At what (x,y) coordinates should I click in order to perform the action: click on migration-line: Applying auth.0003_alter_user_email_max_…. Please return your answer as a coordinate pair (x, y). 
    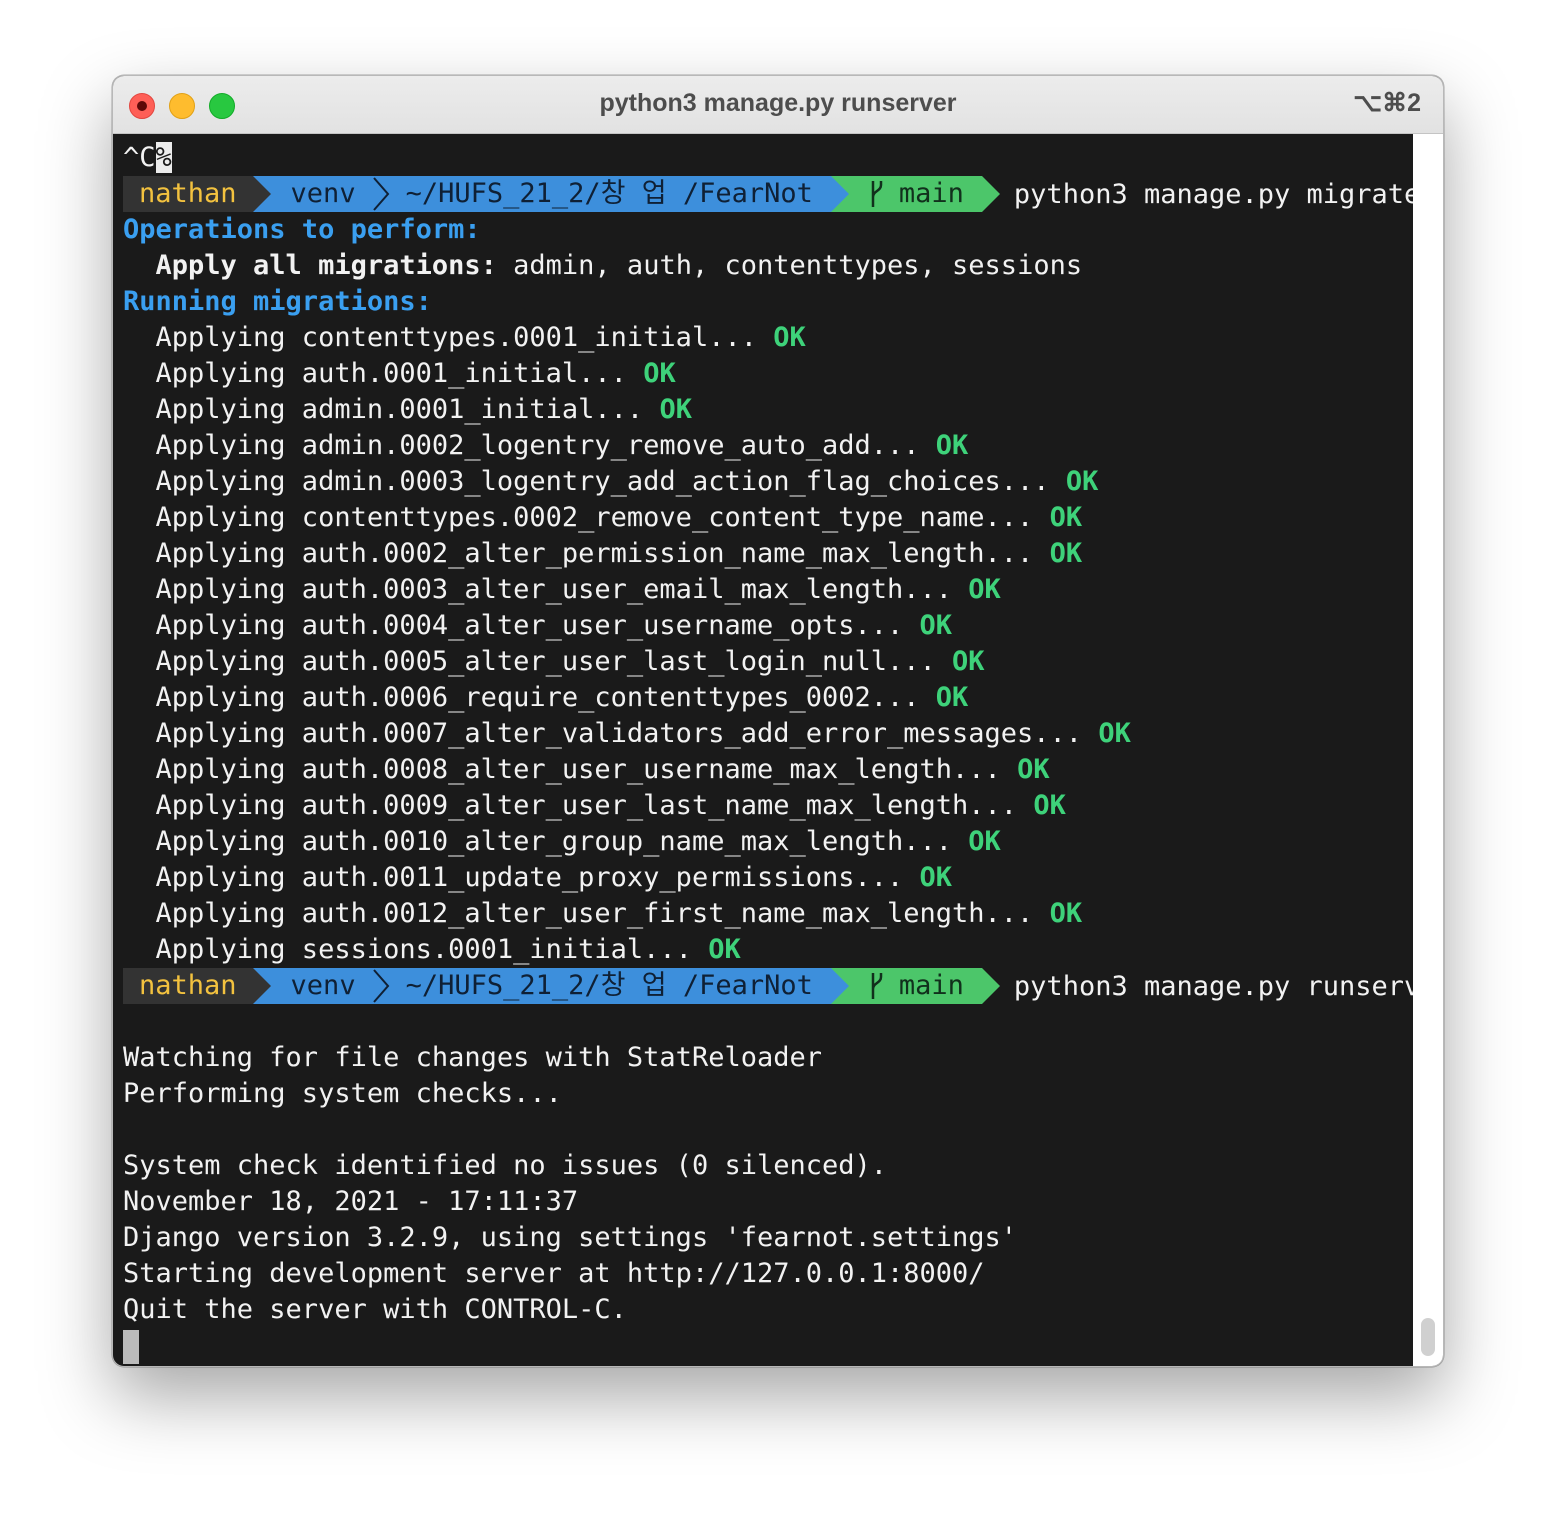
    Looking at the image, I should click on (768, 590).